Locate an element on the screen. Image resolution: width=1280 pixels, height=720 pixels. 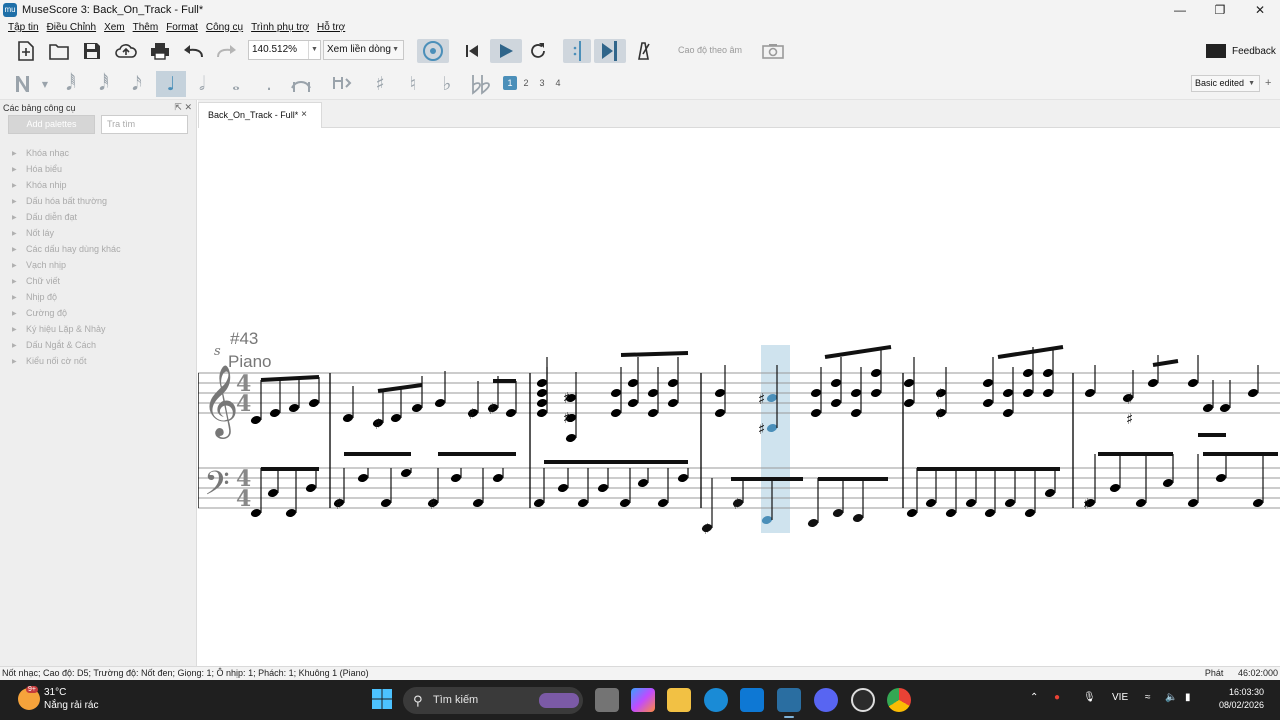
voice-4-button: 4 is located at coordinates (558, 83).